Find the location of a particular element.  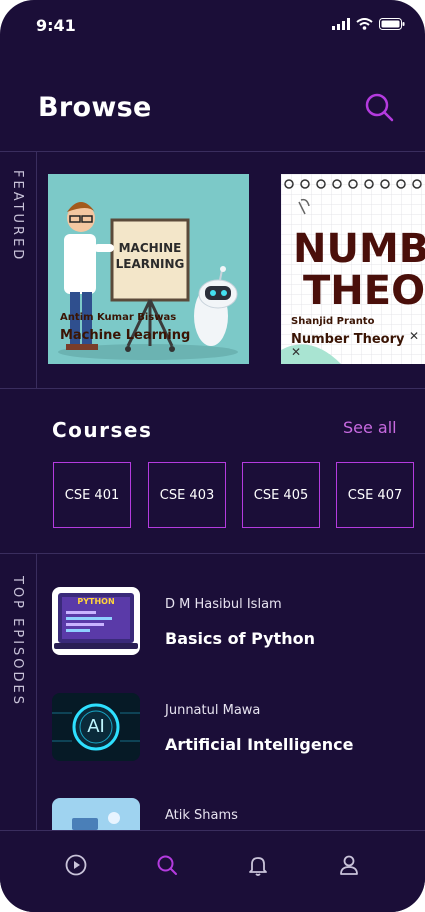

course-chip: CSE 403 is located at coordinates (187, 495).